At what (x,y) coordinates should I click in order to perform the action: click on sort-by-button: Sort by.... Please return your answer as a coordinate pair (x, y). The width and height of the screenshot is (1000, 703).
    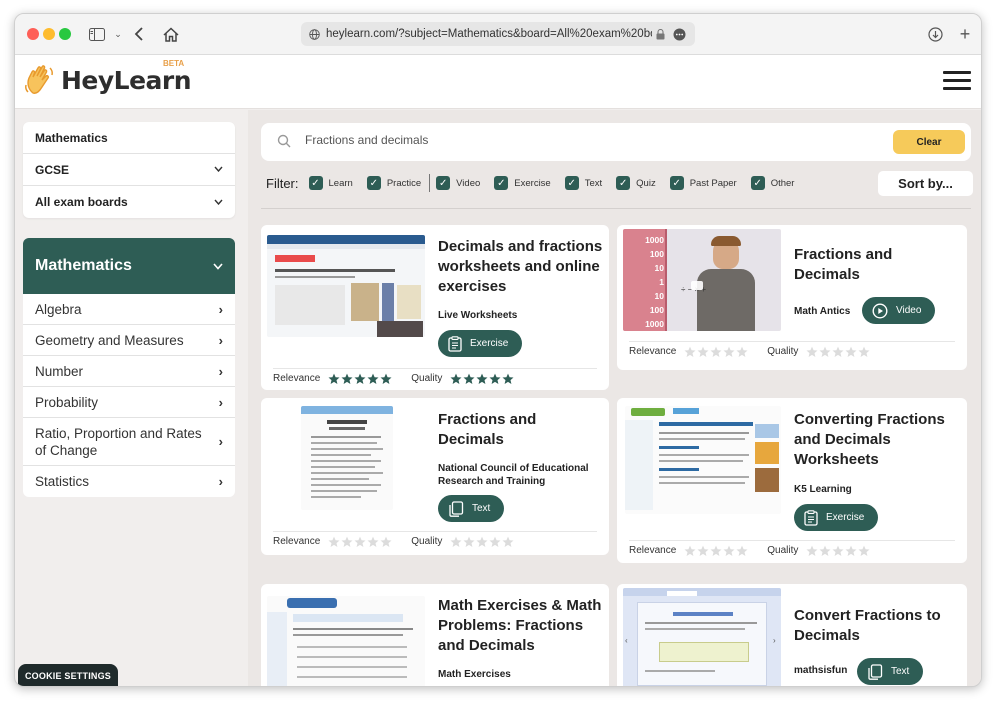
    Looking at the image, I should click on (925, 183).